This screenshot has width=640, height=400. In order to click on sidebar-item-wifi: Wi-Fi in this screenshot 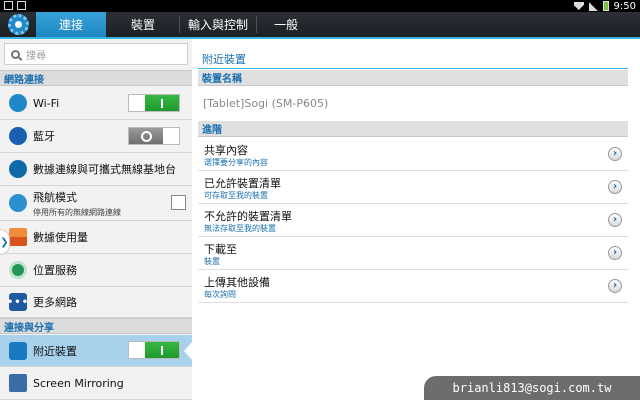, I will do `click(96, 103)`.